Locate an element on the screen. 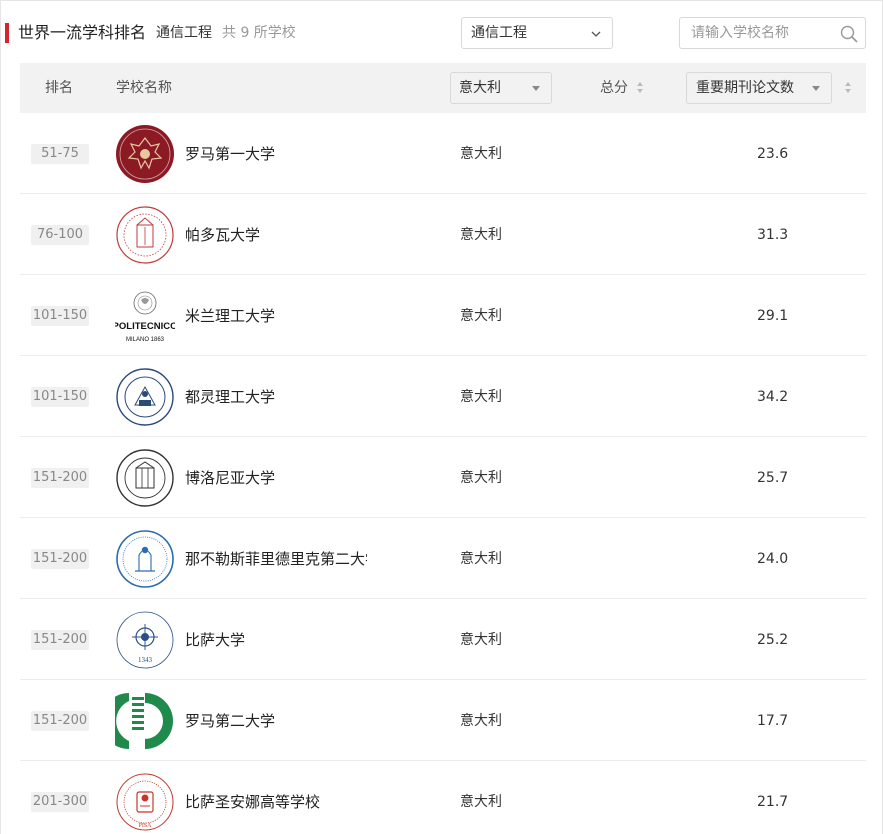  table-row: 51-75 罗马第一大学 意大利 23.6 is located at coordinates (443, 153).